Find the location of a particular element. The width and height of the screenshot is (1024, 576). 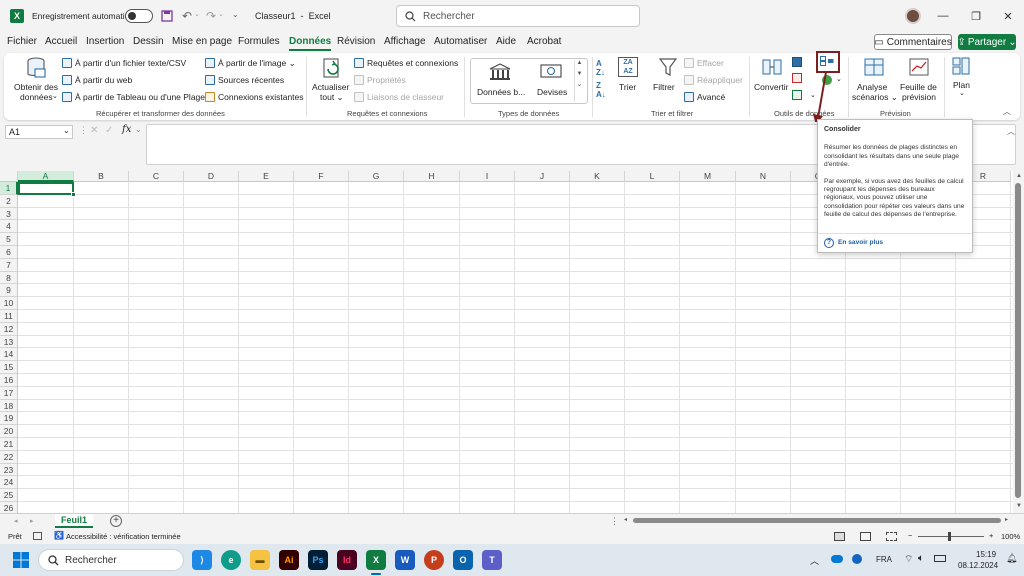

notifications-icon: 🔔︎ is located at coordinates (1011, 558).